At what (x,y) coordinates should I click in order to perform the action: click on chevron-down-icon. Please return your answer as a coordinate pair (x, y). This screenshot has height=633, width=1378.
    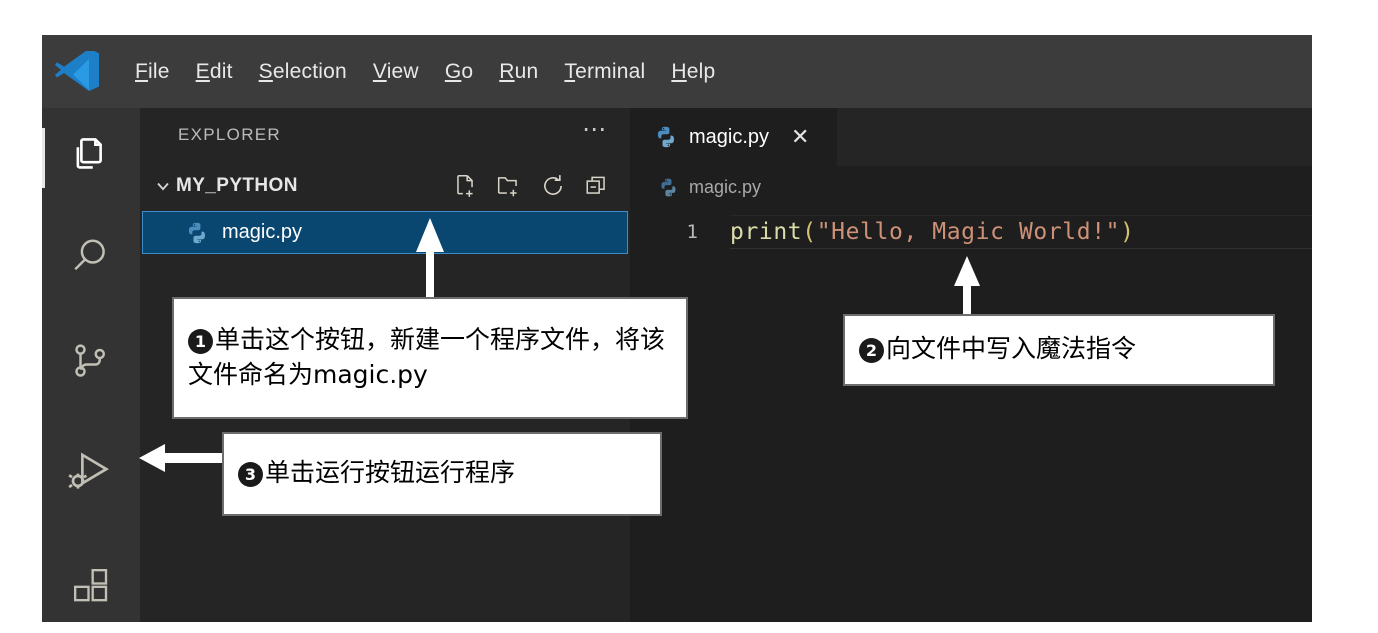
    Looking at the image, I should click on (163, 186).